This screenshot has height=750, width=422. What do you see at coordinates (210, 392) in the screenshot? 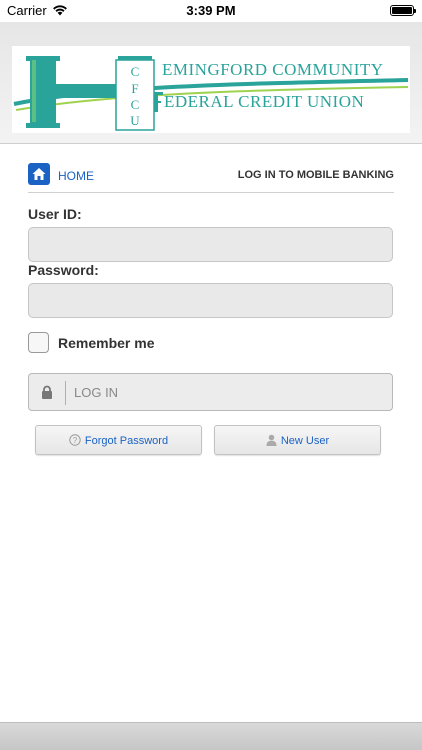
I see `login-button: LOG IN` at bounding box center [210, 392].